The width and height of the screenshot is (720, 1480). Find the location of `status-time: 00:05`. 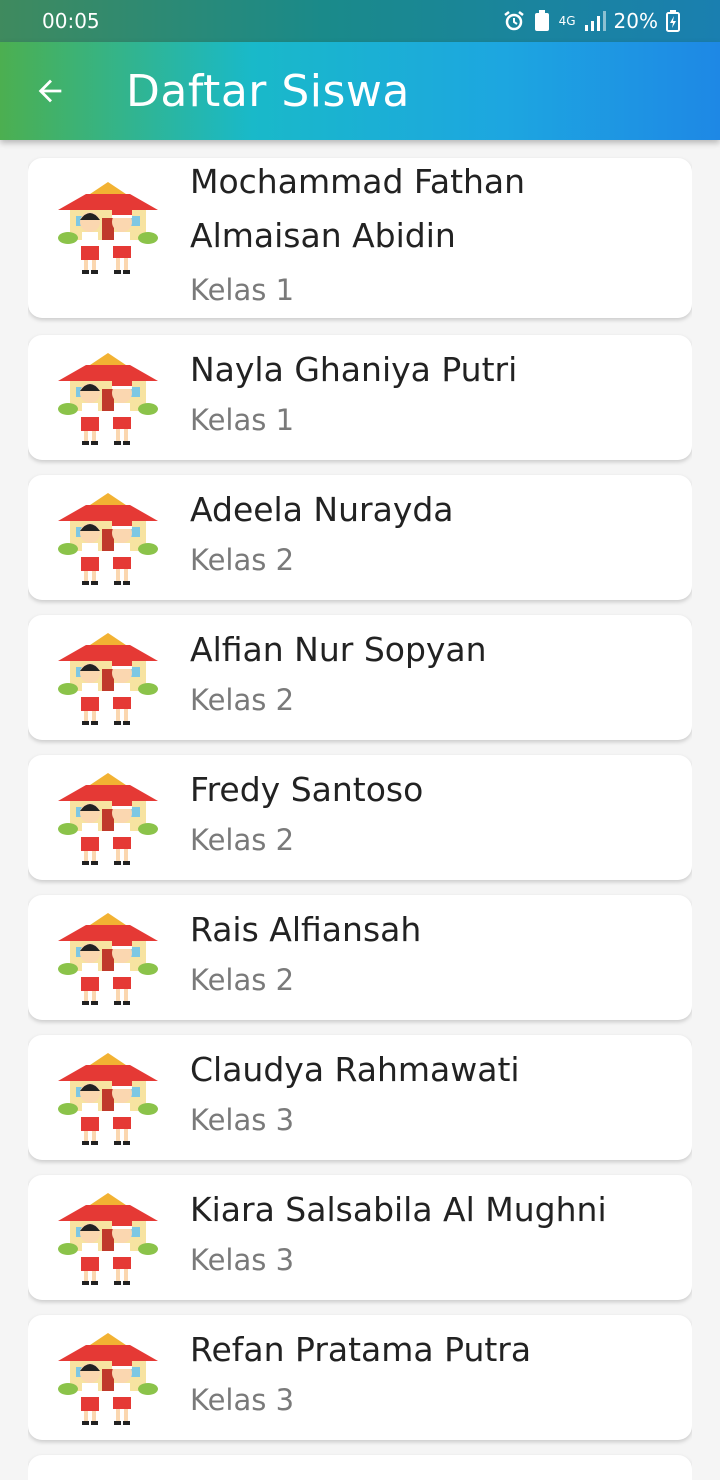

status-time: 00:05 is located at coordinates (71, 21).